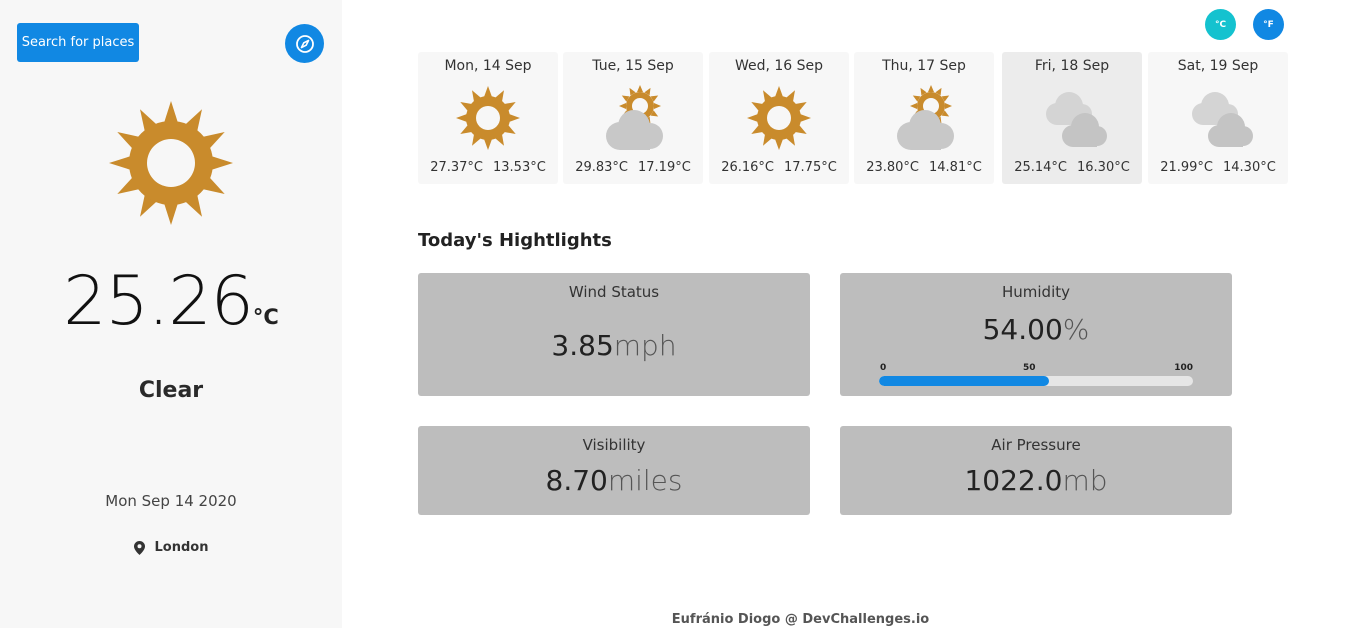  What do you see at coordinates (519, 167) in the screenshot?
I see `forecast-min-temp: 13.53°C` at bounding box center [519, 167].